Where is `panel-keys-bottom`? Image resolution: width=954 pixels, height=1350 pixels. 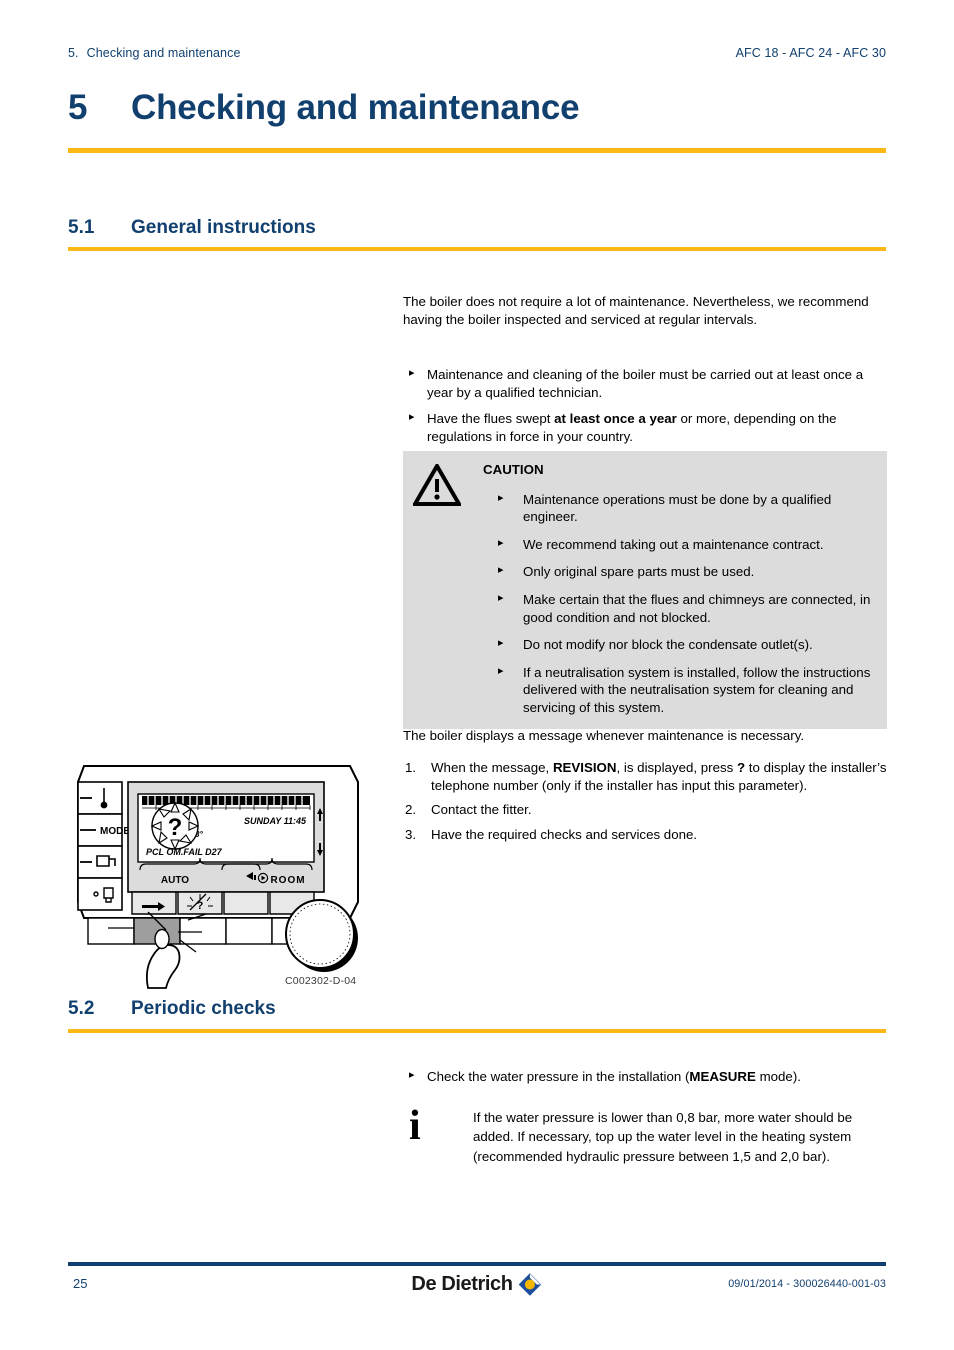 panel-keys-bottom is located at coordinates (203, 931).